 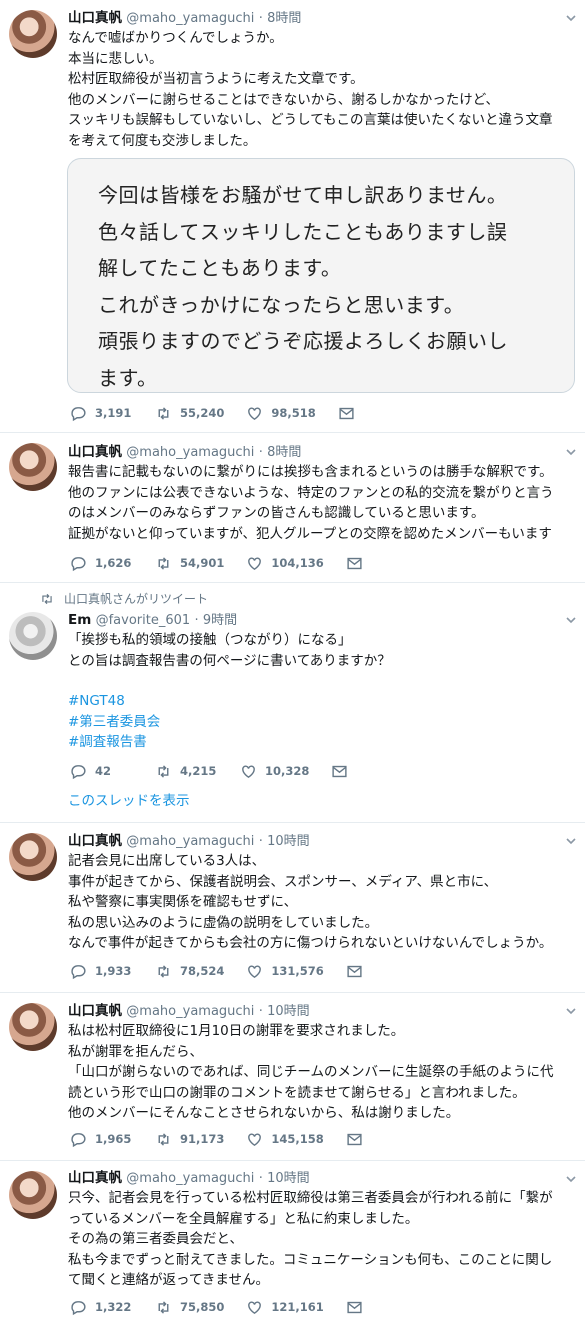 I want to click on reply-button: 1,933, so click(x=101, y=971).